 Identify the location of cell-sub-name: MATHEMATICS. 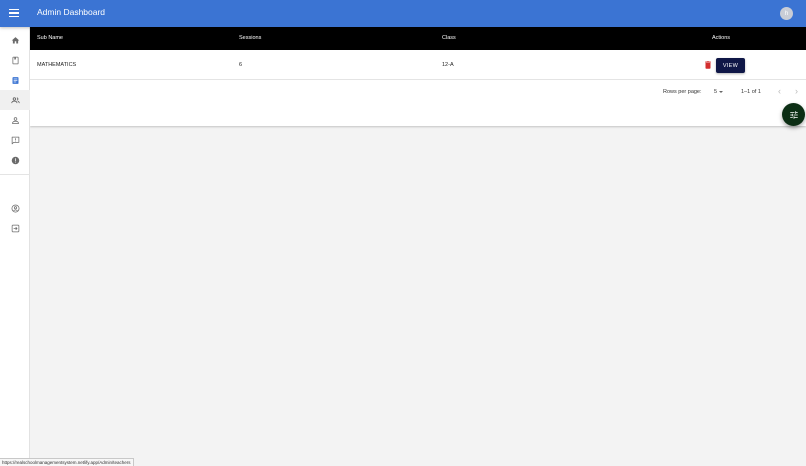
(57, 65).